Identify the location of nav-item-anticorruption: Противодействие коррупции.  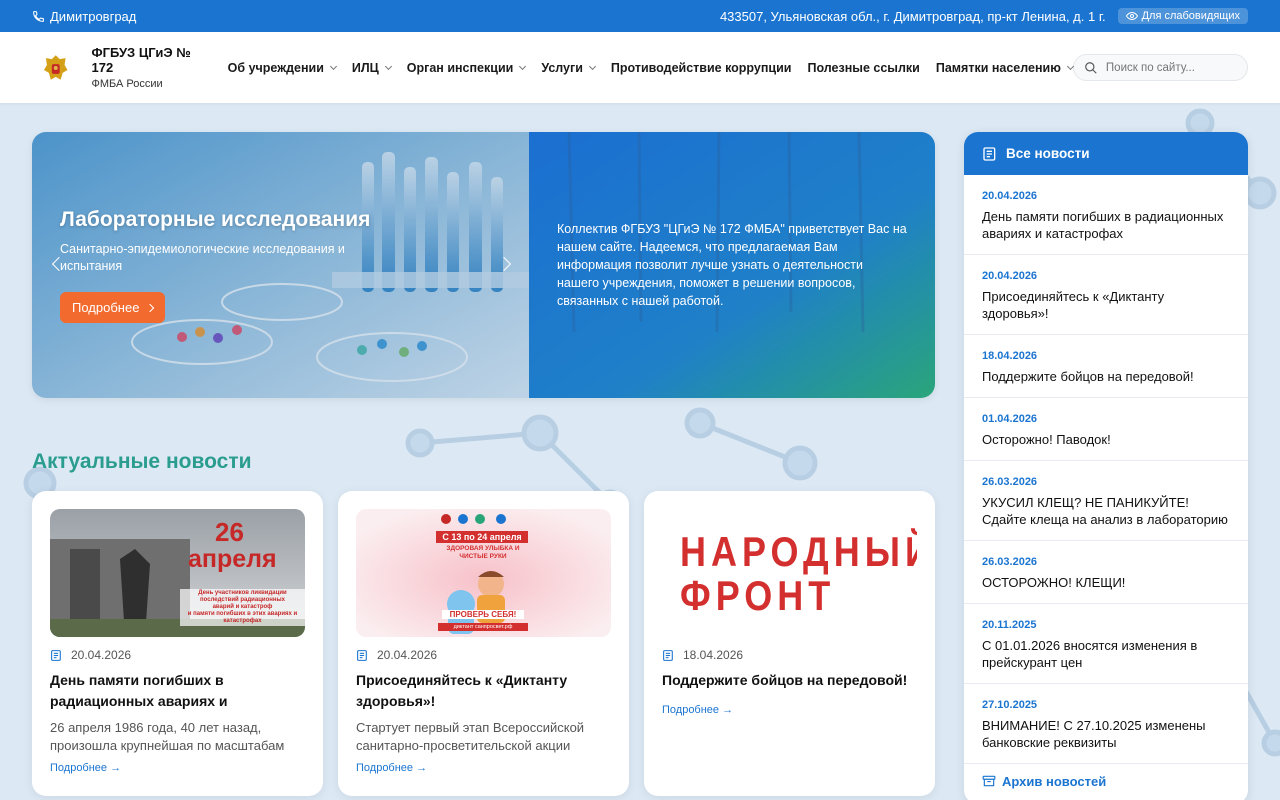
(701, 68).